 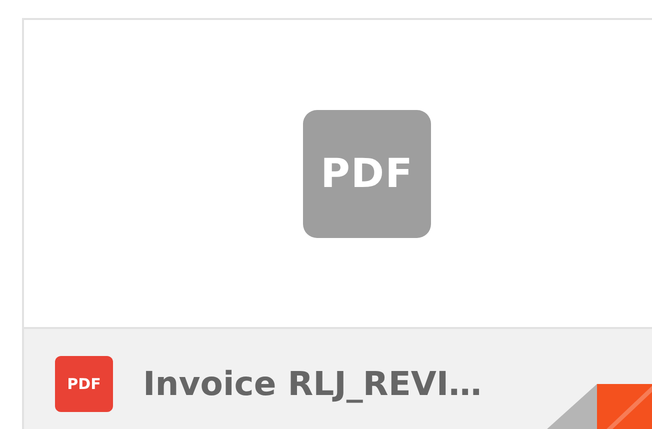 What do you see at coordinates (84, 384) in the screenshot?
I see `pdf-file-icon: PDF` at bounding box center [84, 384].